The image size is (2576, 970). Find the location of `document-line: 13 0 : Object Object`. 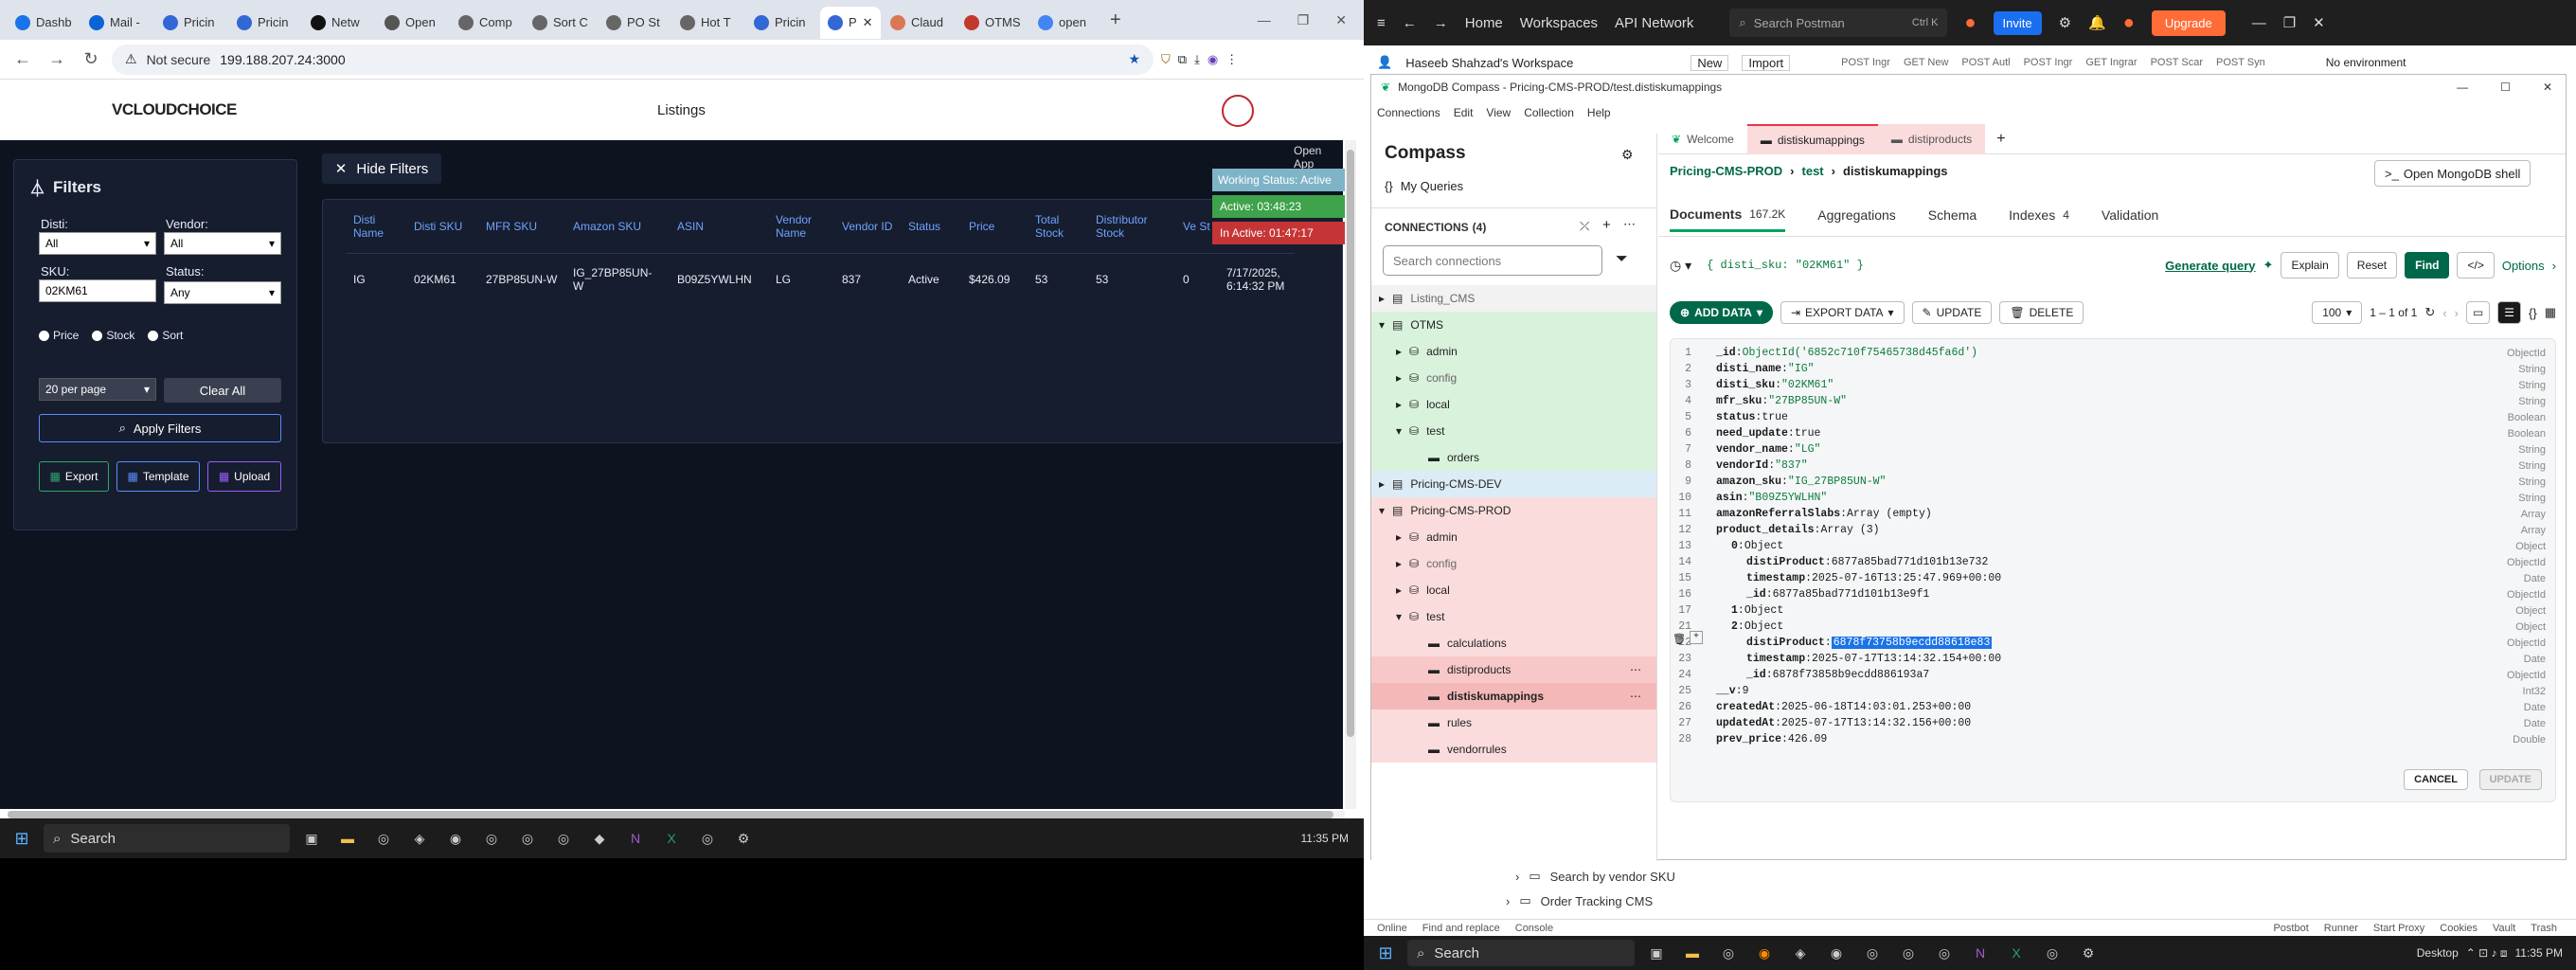

document-line: 13 0 : Object Object is located at coordinates (2113, 546).